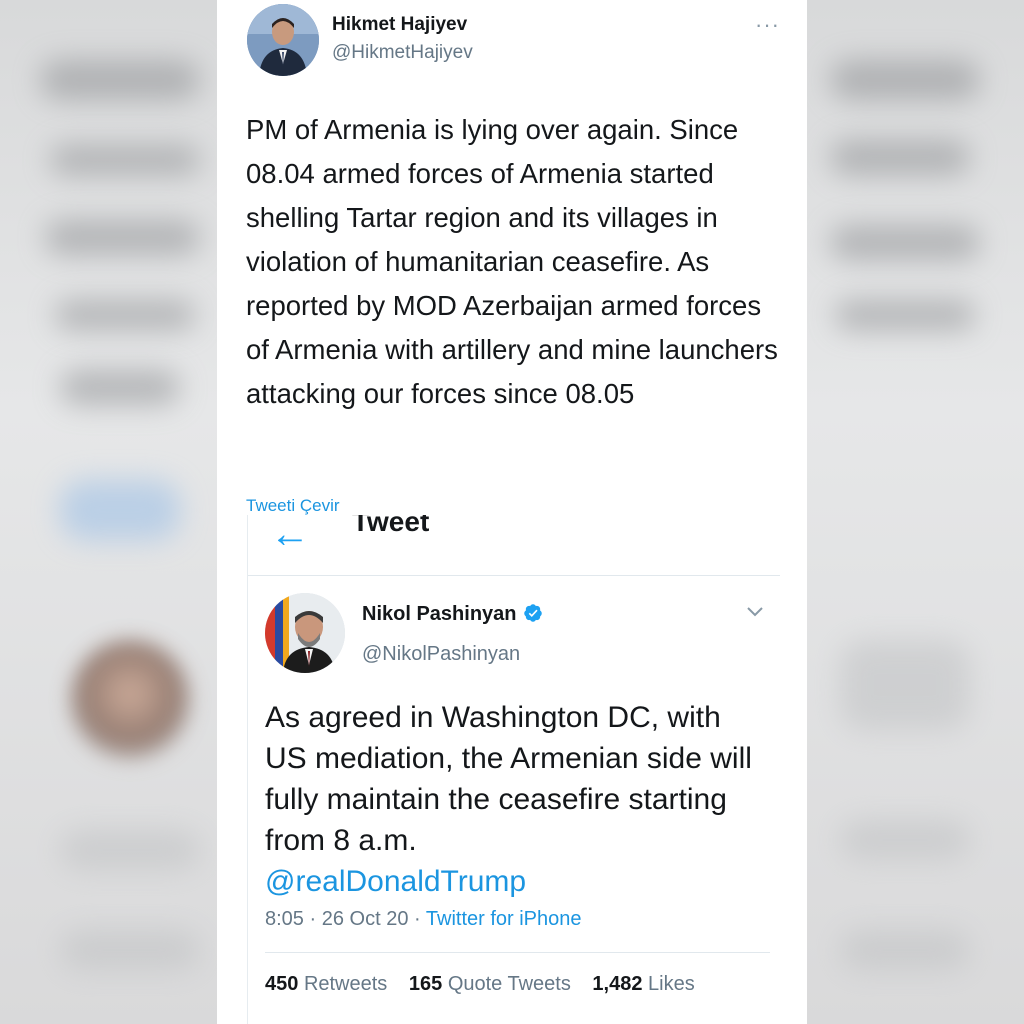 The height and width of the screenshot is (1024, 1024). I want to click on retweets-stat: 450 Retweets, so click(326, 984).